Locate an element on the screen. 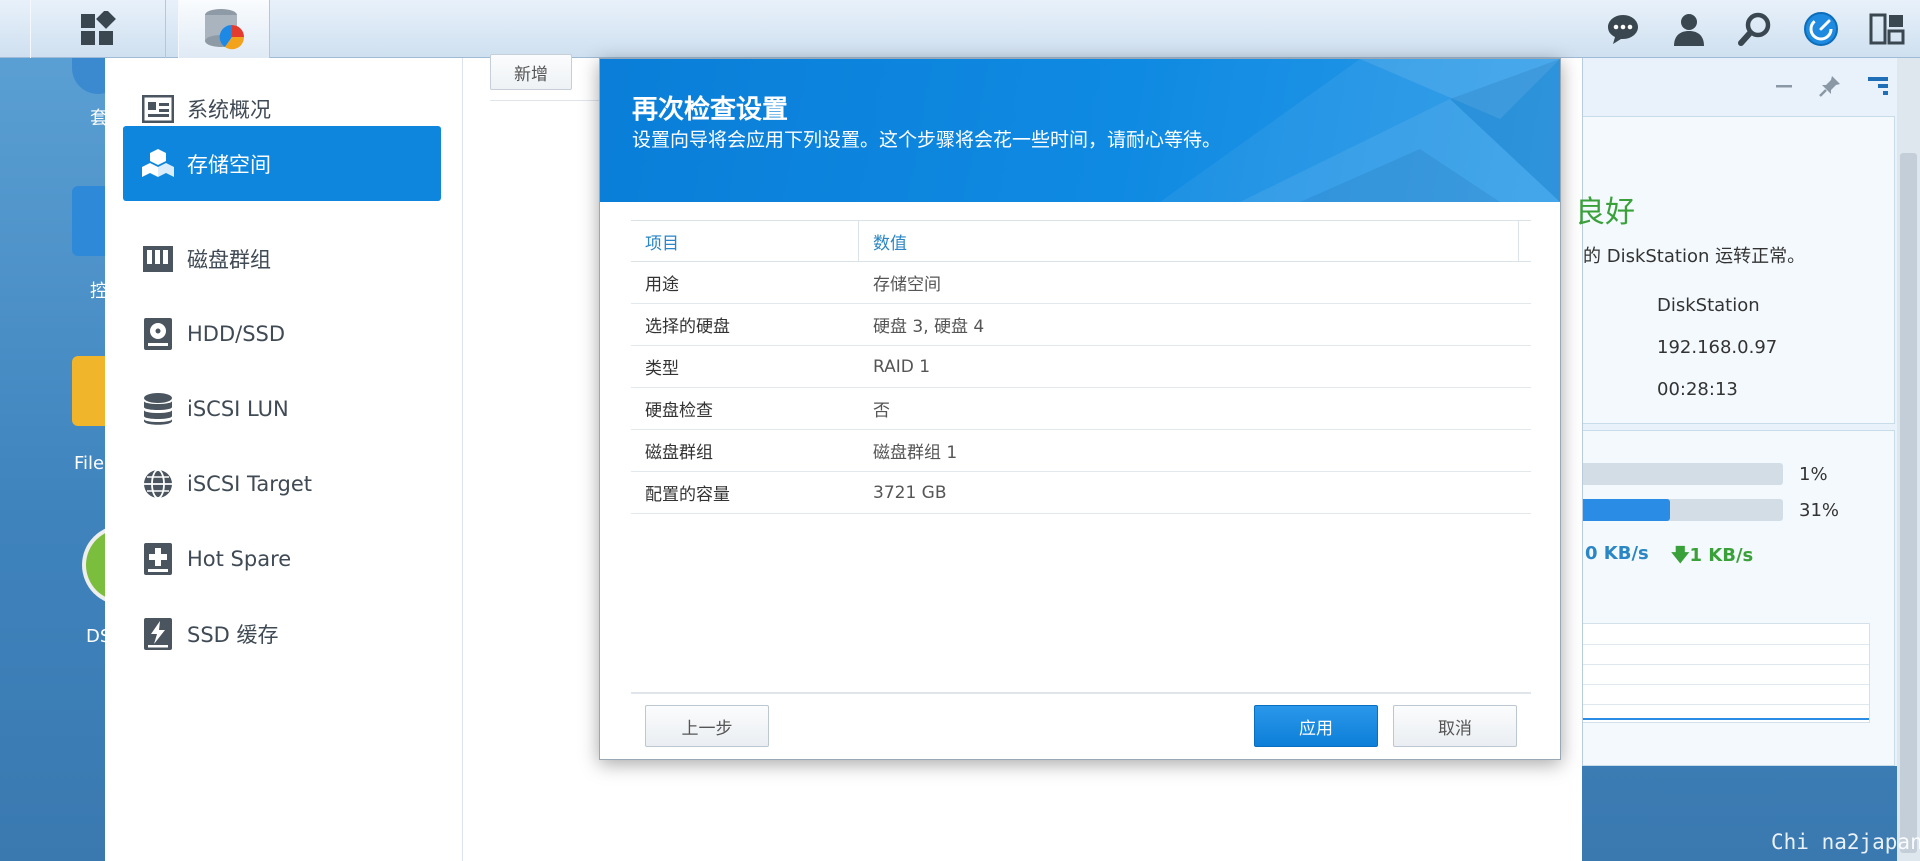  table-row: 磁盘群组 磁盘群组 1 is located at coordinates (1081, 451).